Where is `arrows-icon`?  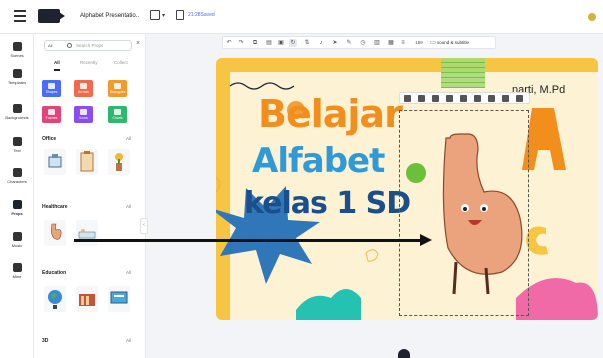 arrows-icon is located at coordinates (83, 86).